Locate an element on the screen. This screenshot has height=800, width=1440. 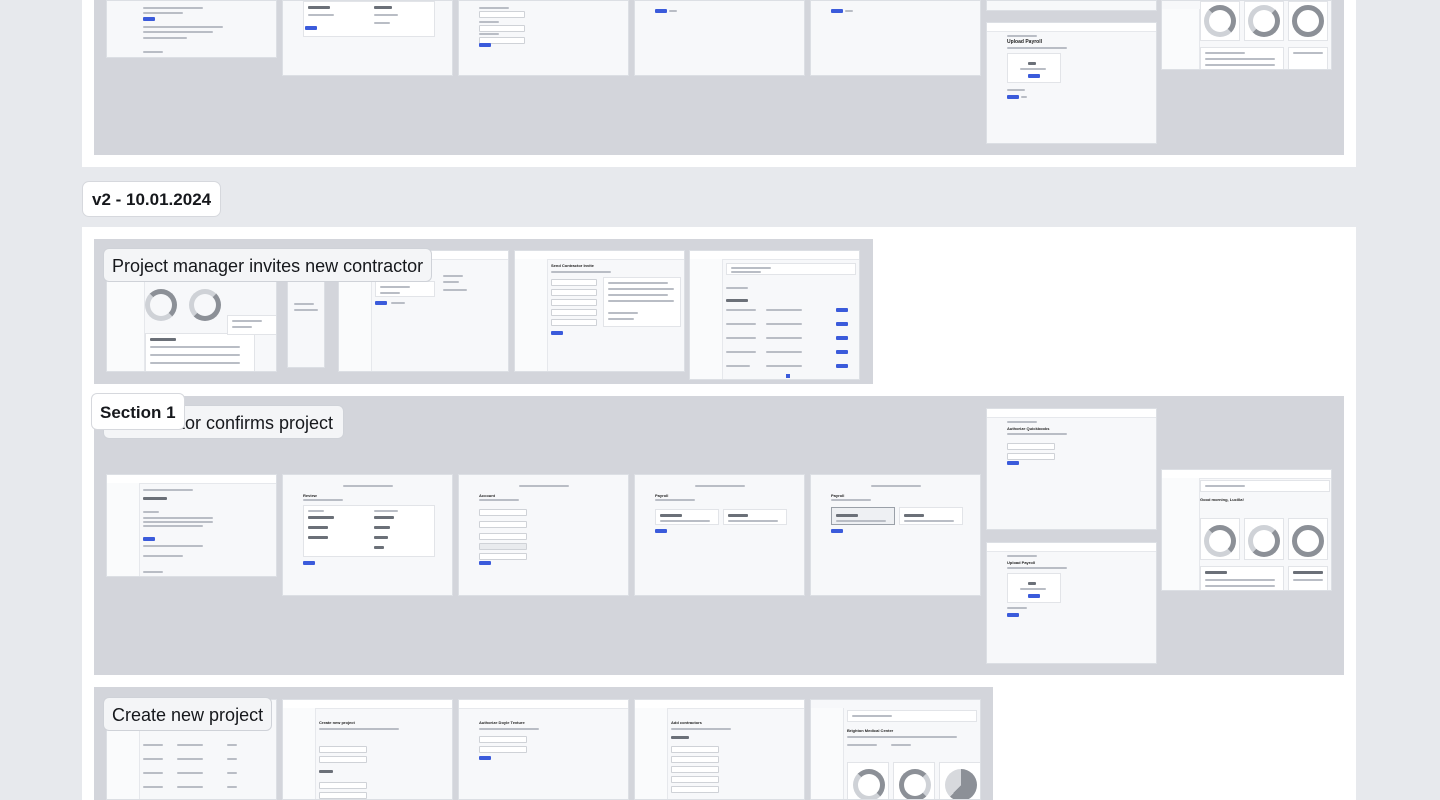
frame-top-payroll is located at coordinates (719, 38).